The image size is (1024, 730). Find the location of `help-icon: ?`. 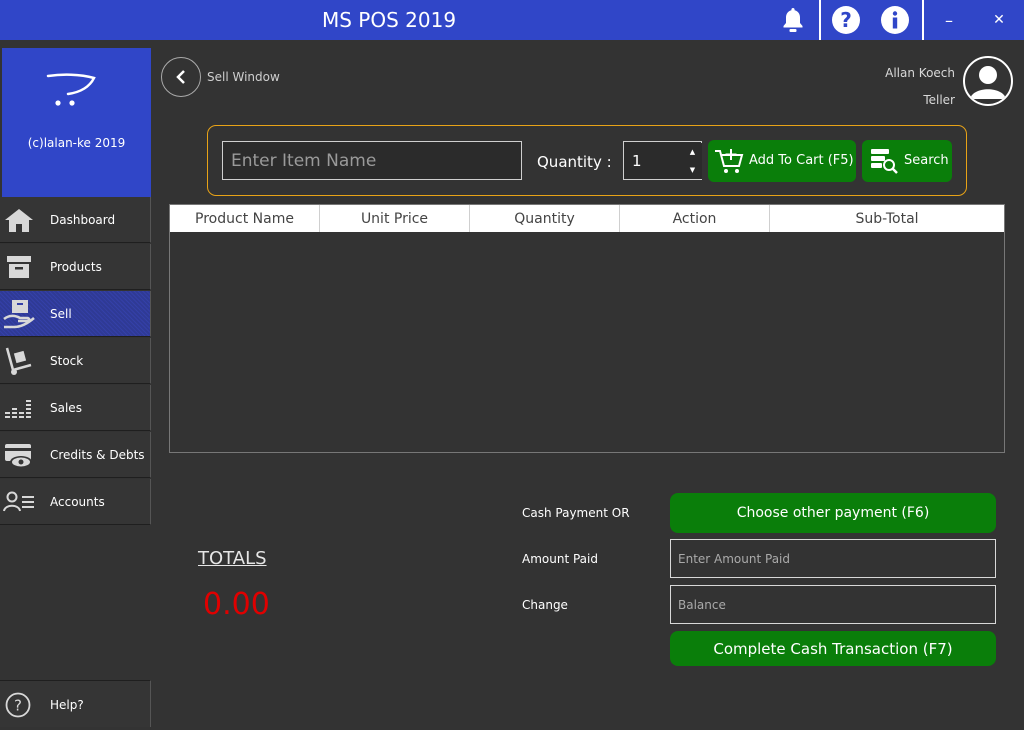

help-icon: ? is located at coordinates (846, 20).